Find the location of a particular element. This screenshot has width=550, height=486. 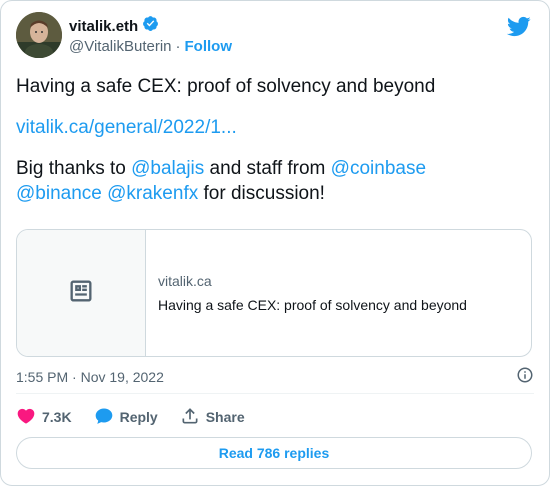

article-icon is located at coordinates (81, 293).